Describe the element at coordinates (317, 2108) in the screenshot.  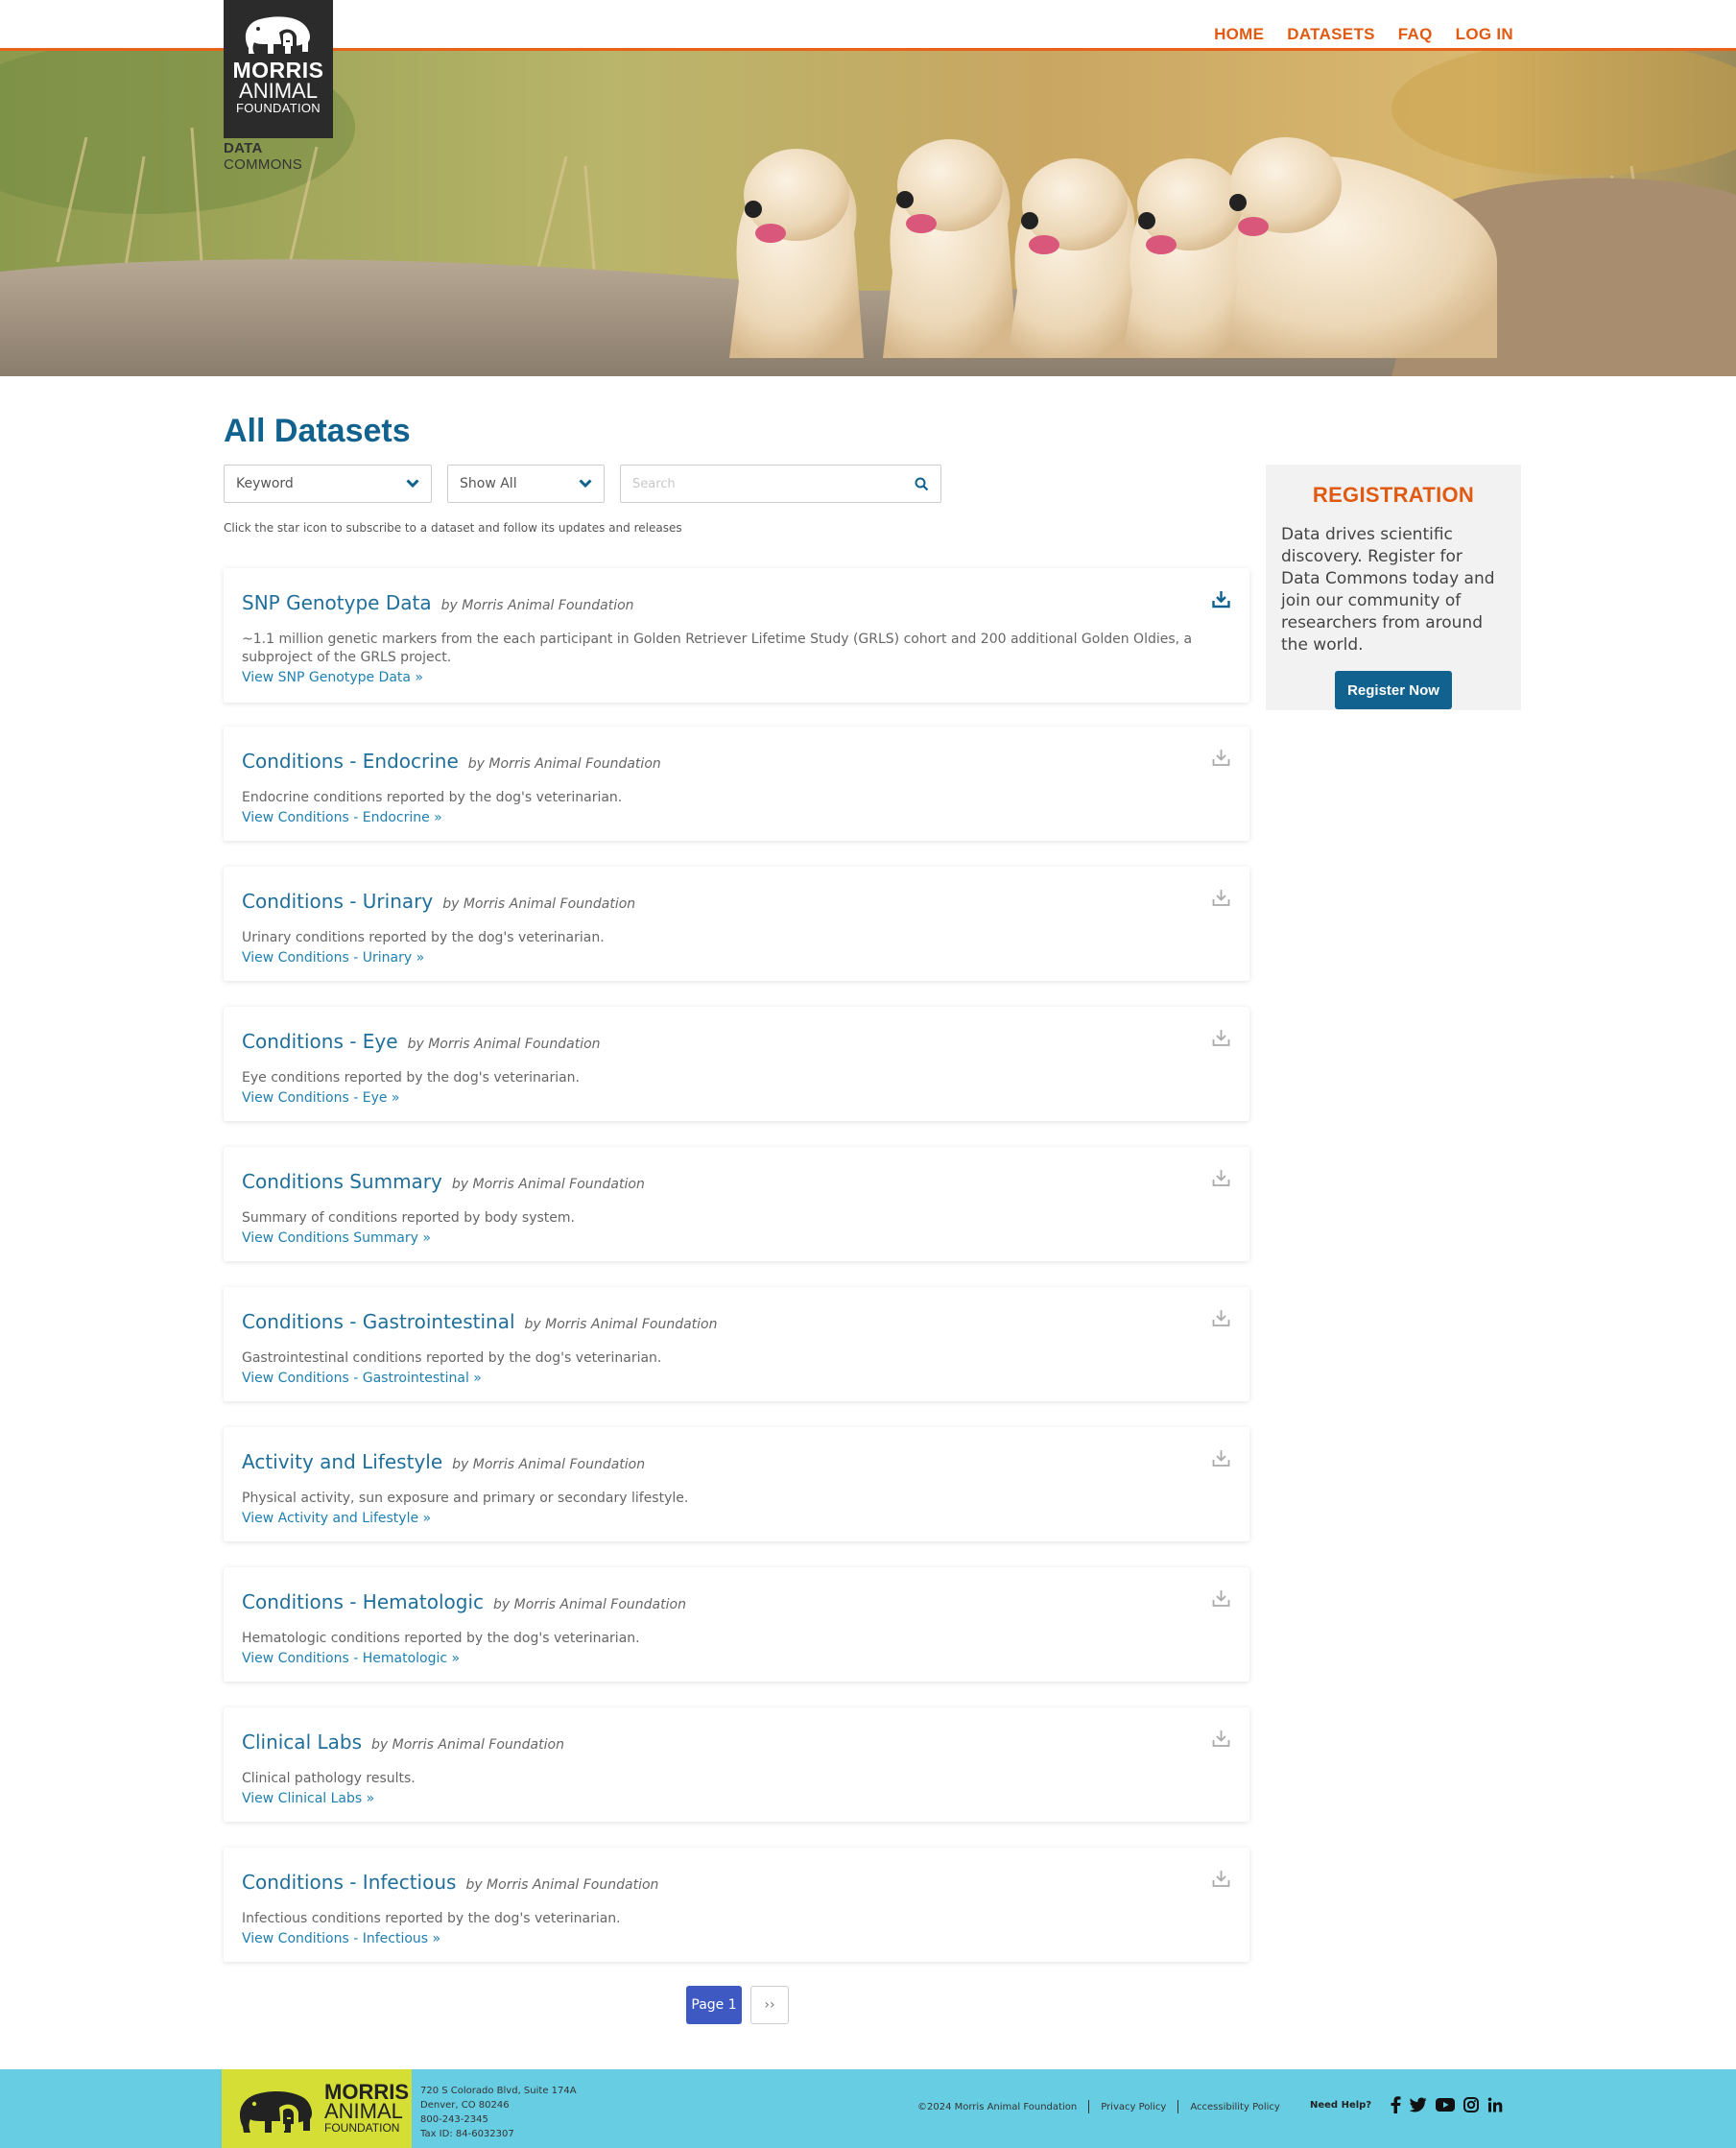
I see `footer-logo: MORRIS ANIMAL FOUNDATION` at that location.